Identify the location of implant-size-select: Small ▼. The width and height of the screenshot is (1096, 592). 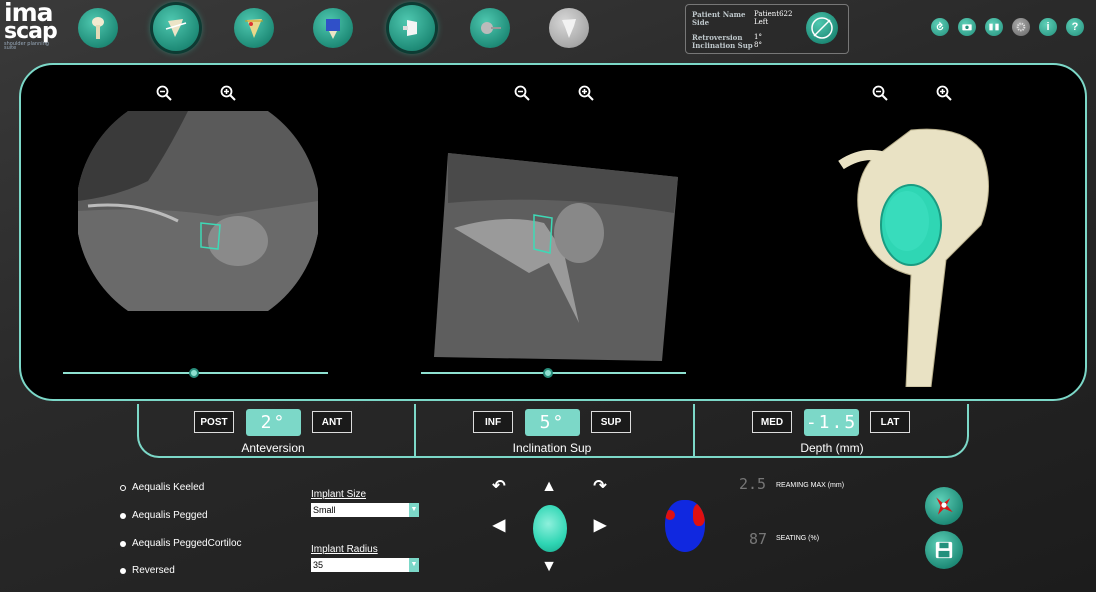
(365, 510).